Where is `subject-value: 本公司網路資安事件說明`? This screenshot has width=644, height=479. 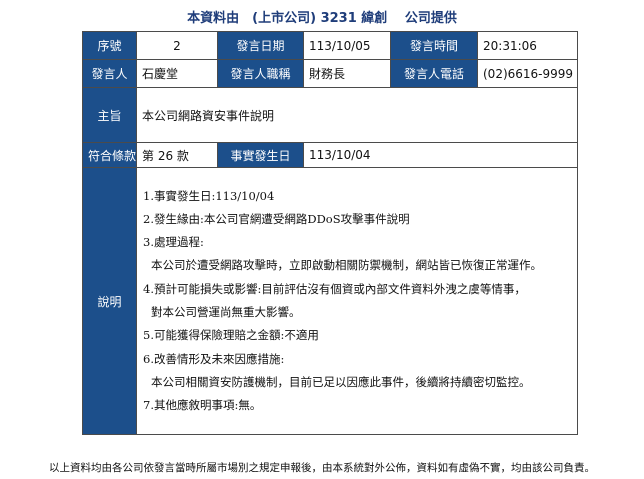 subject-value: 本公司網路資安事件說明 is located at coordinates (357, 115).